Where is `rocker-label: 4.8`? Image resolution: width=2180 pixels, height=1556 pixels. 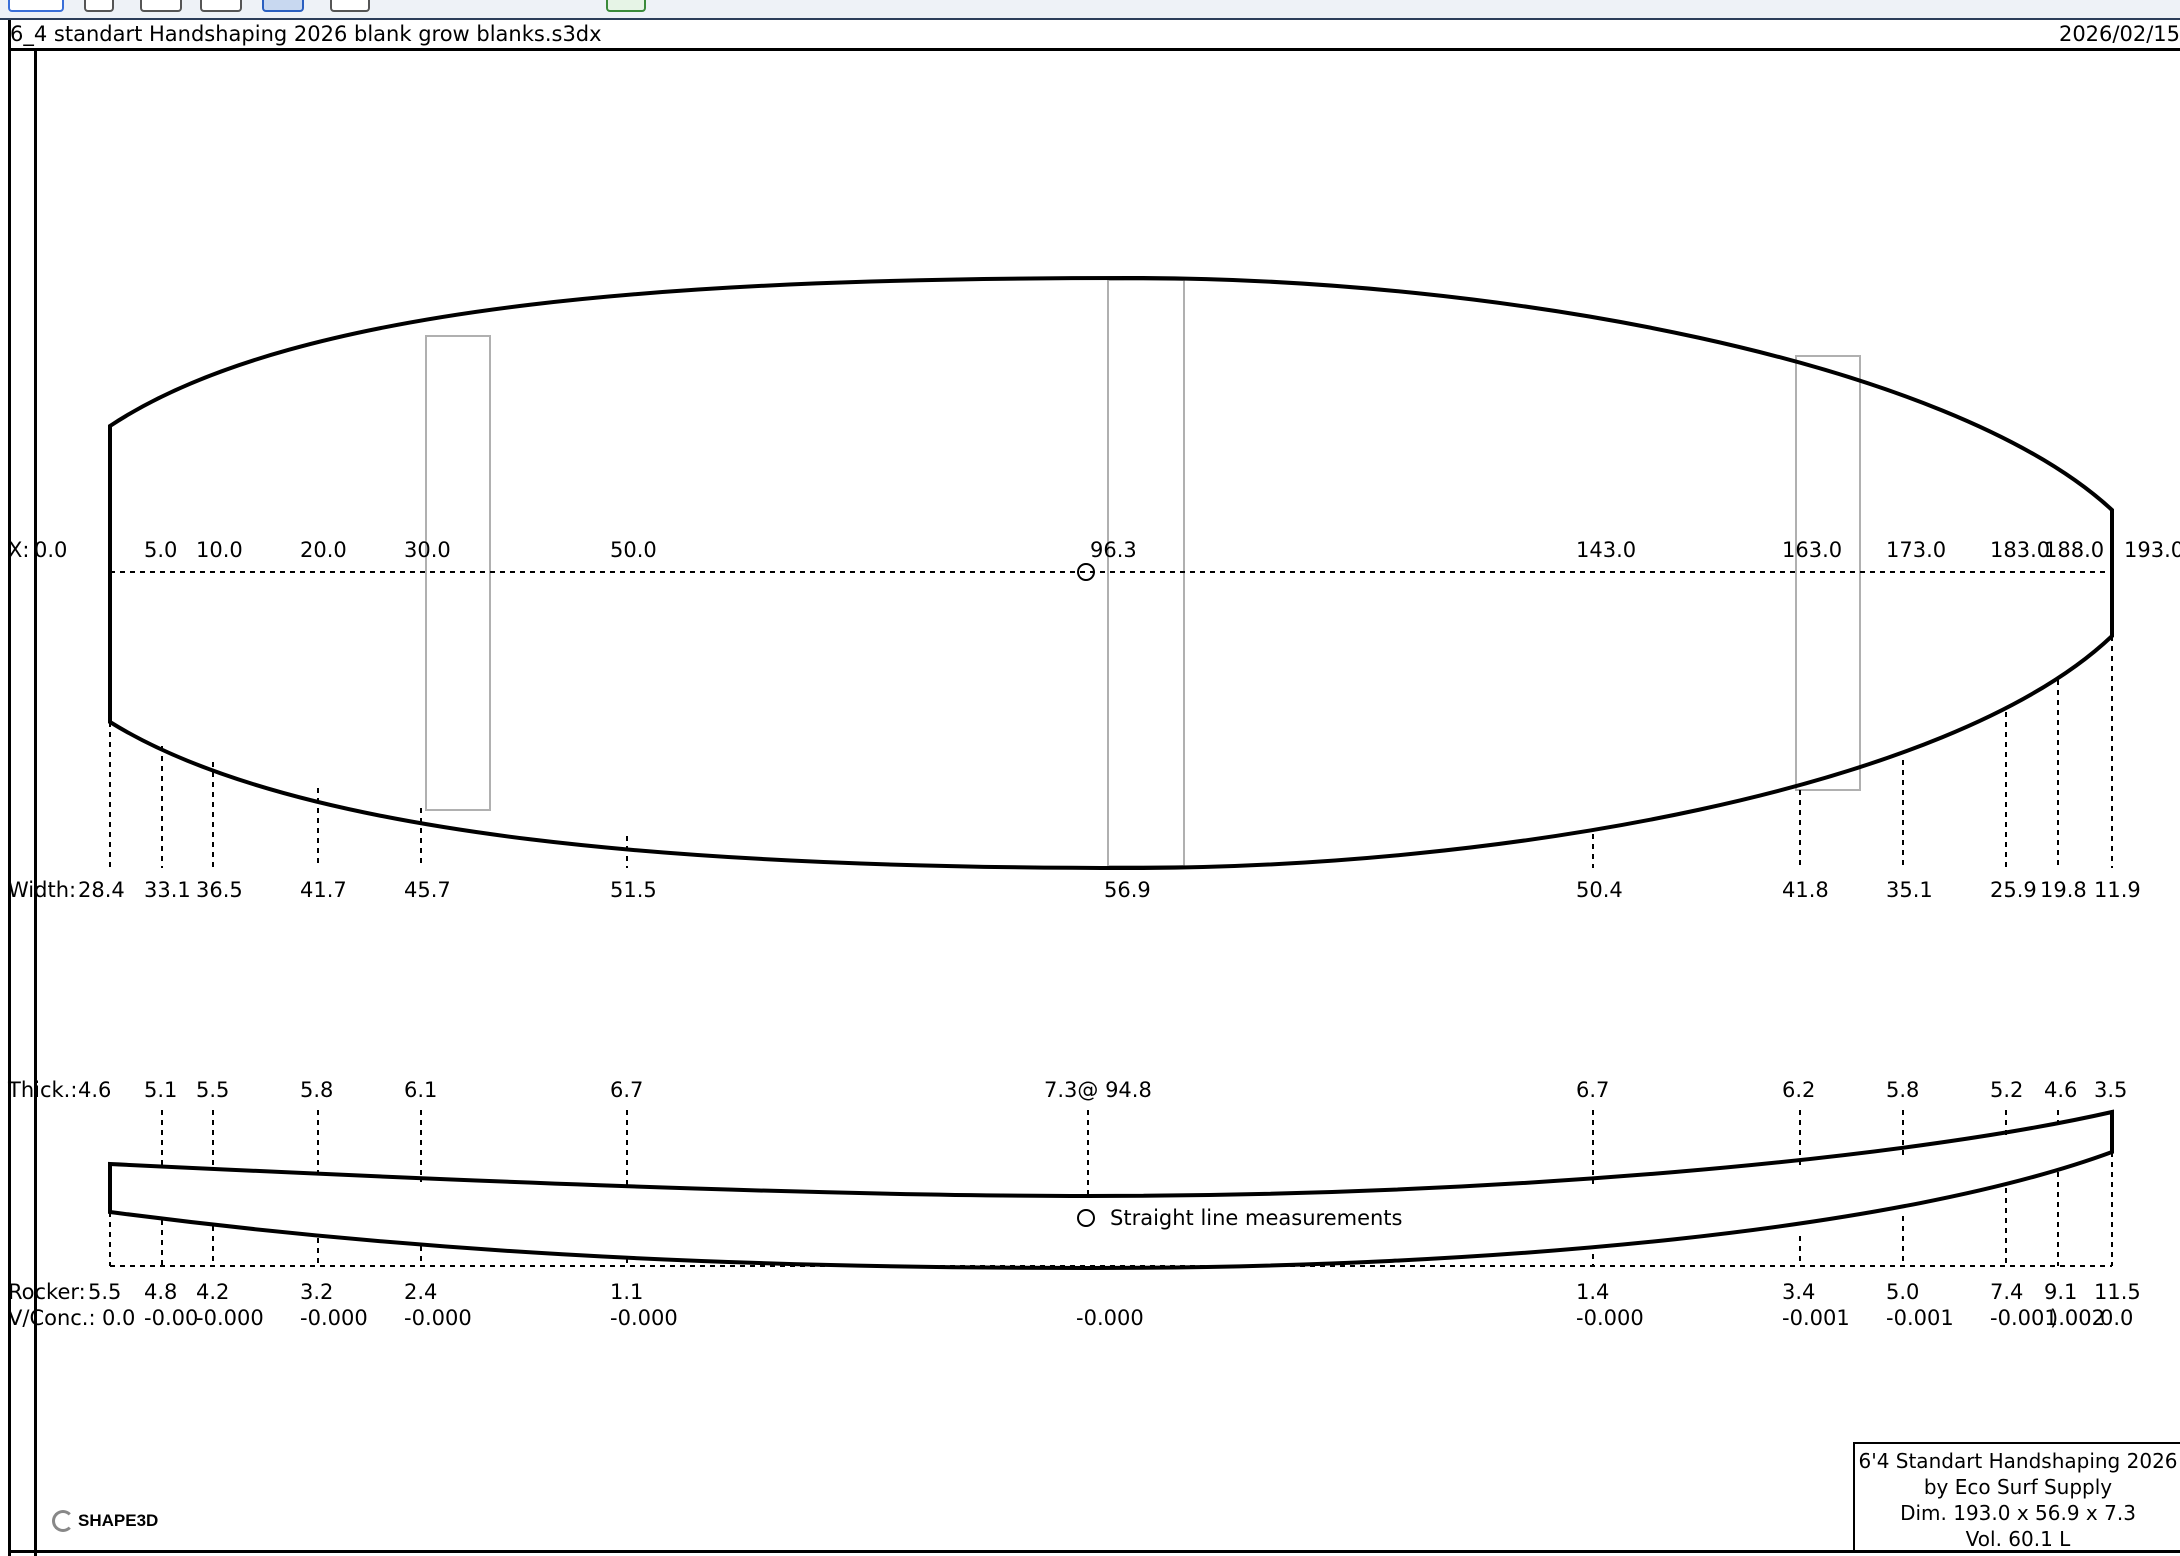
rocker-label: 4.8 is located at coordinates (160, 1292).